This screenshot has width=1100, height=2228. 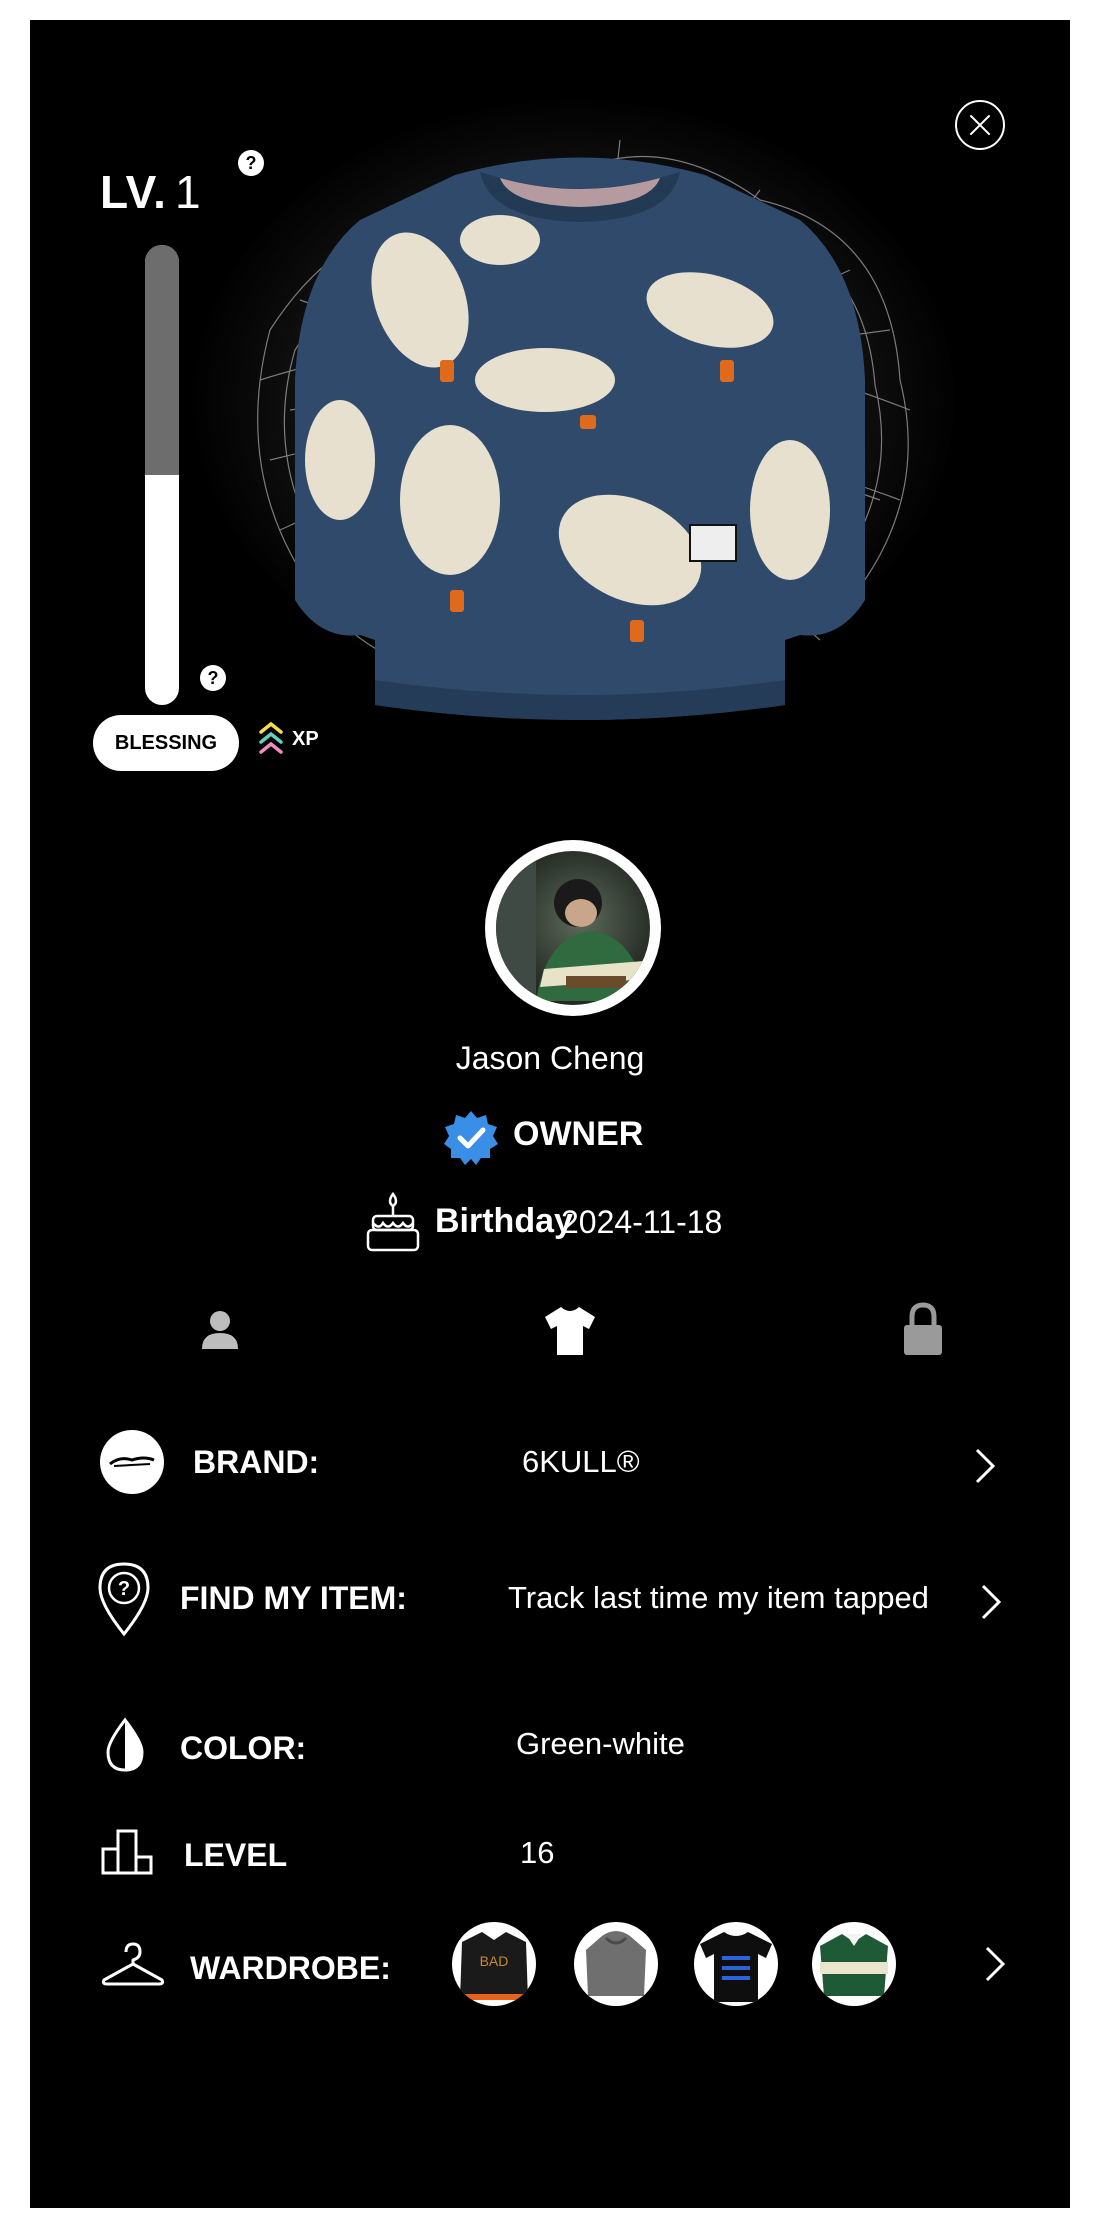 What do you see at coordinates (550, 1058) in the screenshot?
I see `user-name: Jason Cheng` at bounding box center [550, 1058].